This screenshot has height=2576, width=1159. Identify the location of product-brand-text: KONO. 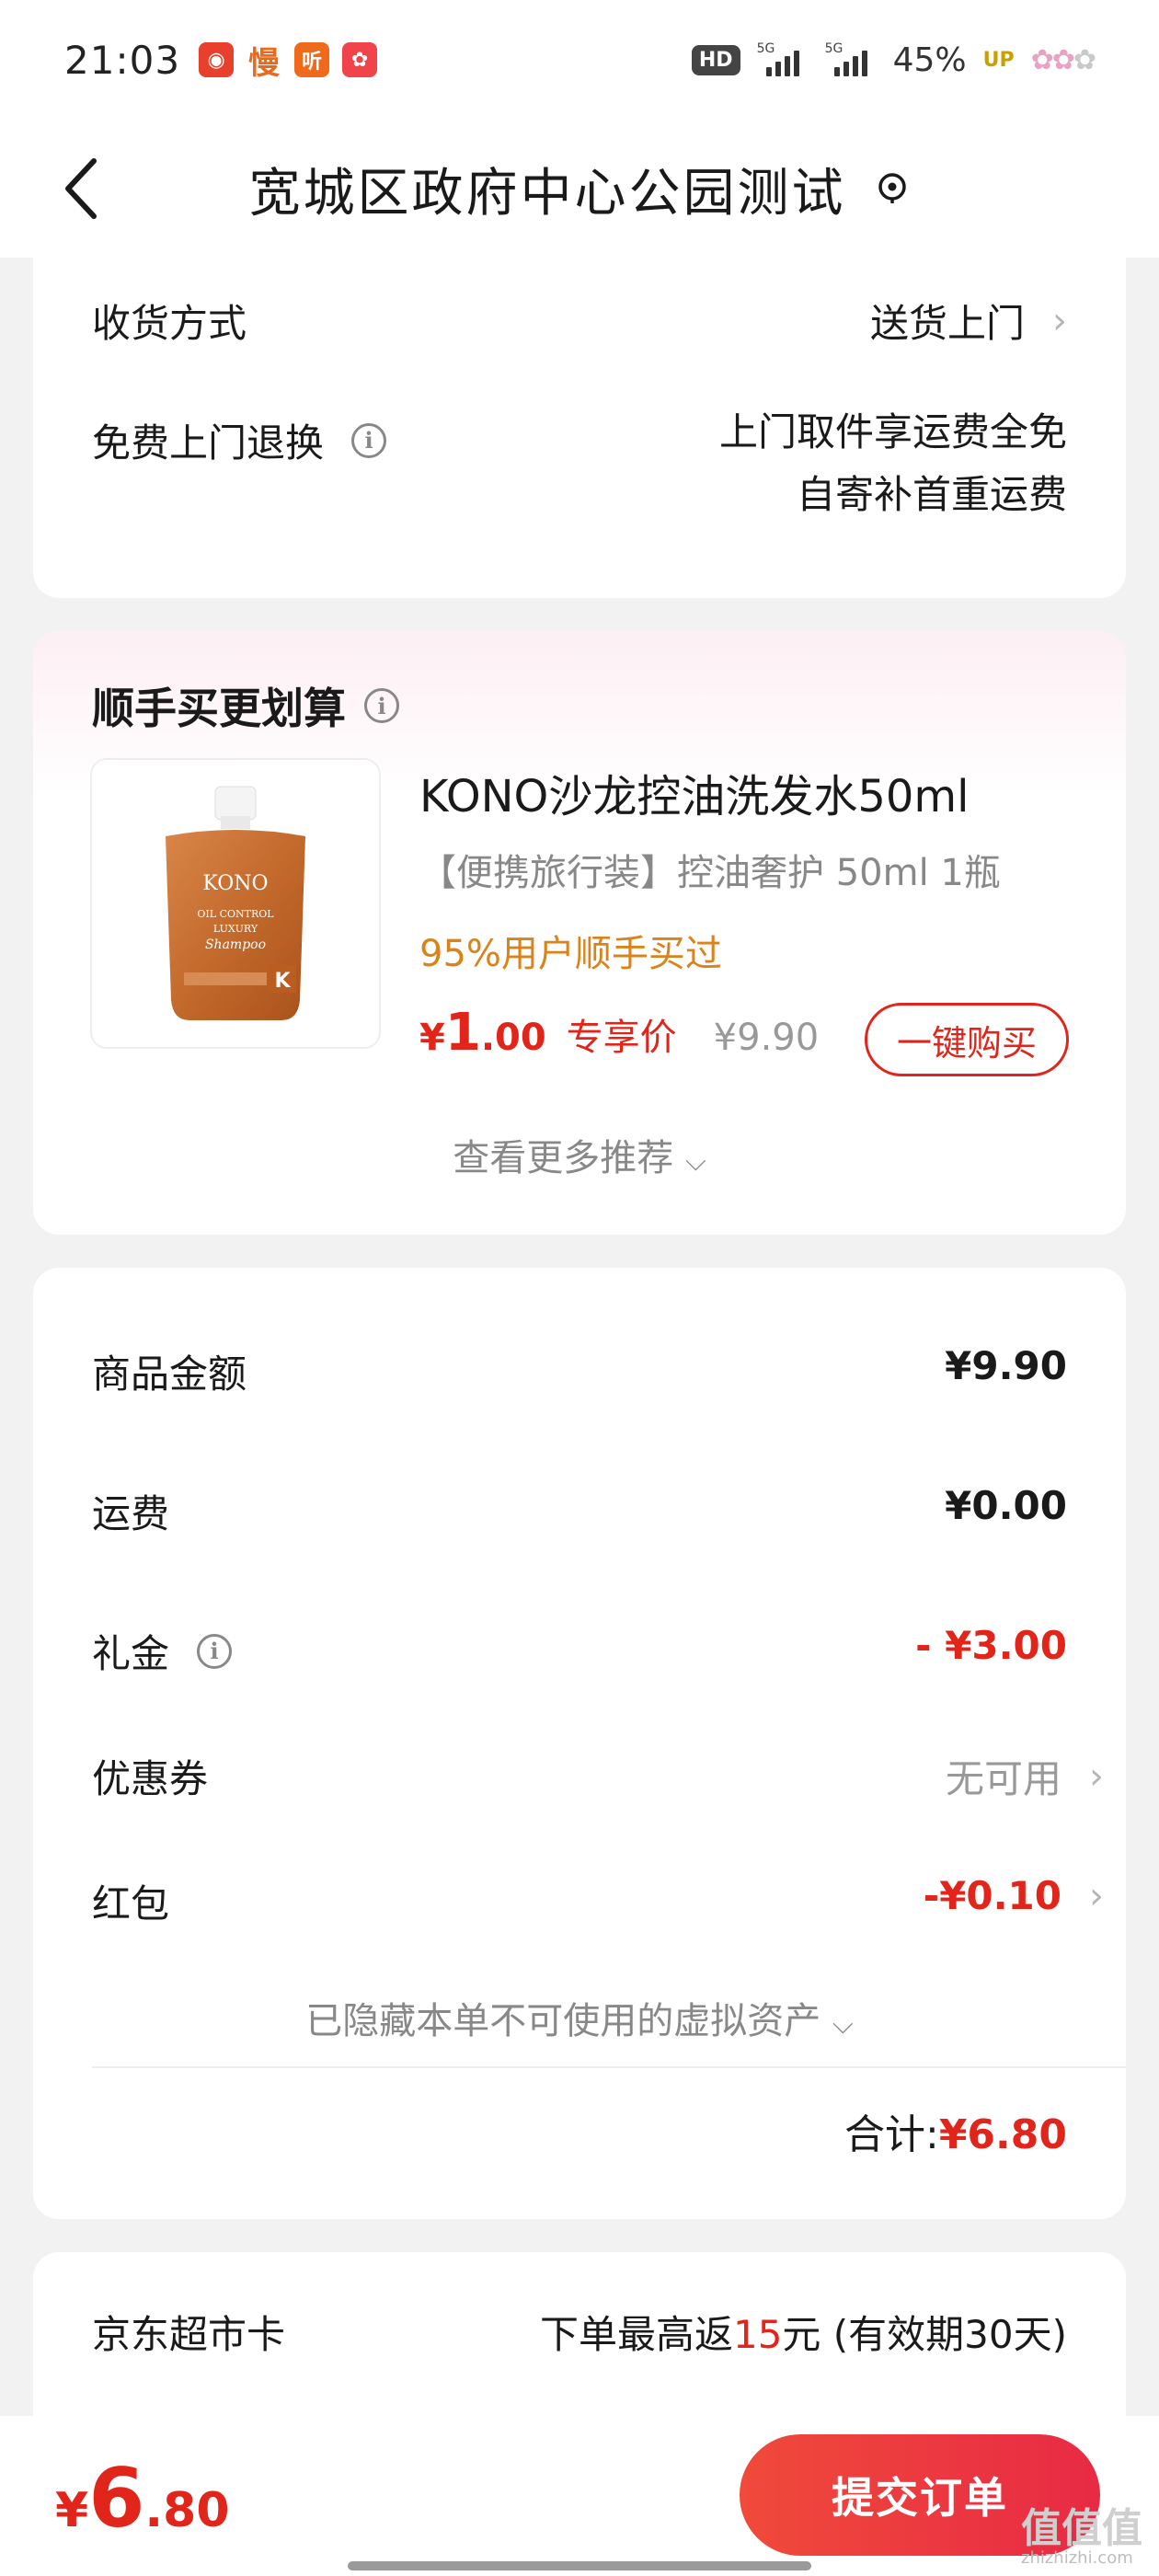
(235, 883).